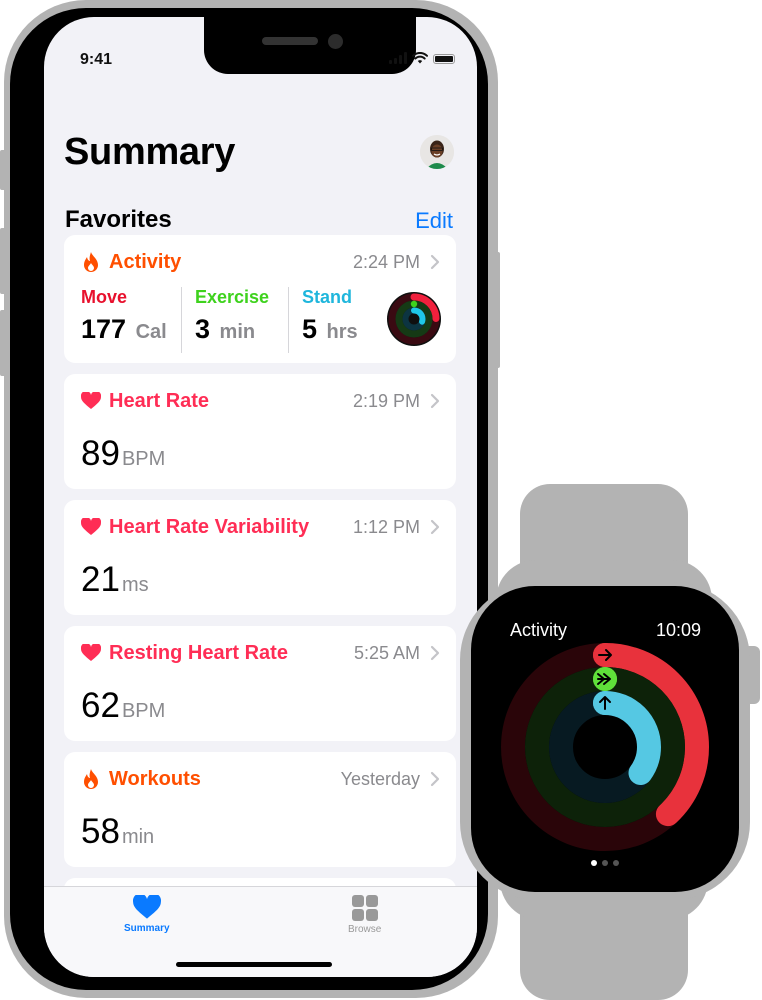  I want to click on card-header: Resting Heart Rate 5:25 AM, so click(260, 653).